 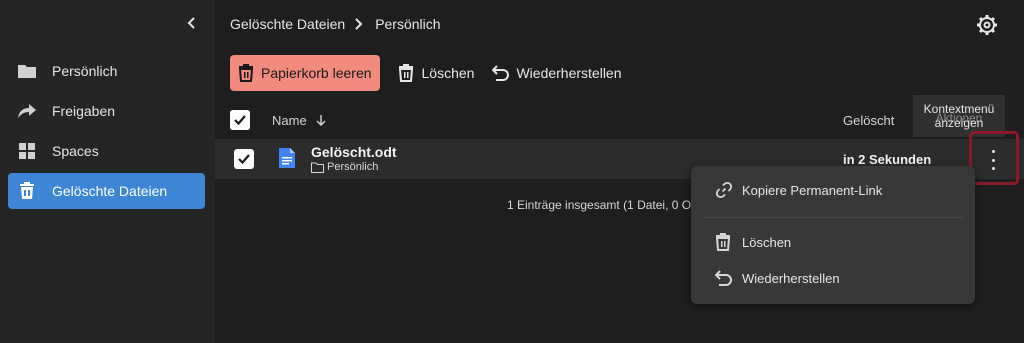 I want to click on file-name: Gelöscht.odt, so click(x=354, y=152).